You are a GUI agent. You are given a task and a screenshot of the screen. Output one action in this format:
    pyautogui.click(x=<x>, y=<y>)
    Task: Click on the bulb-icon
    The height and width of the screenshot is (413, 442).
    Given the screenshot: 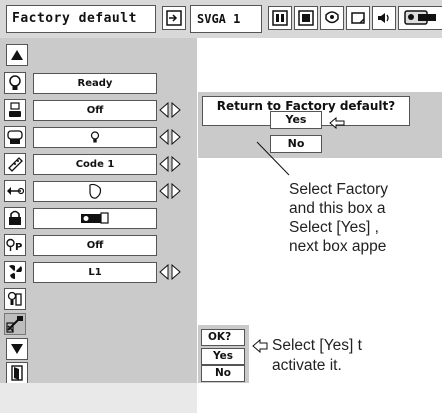 What is the action you would take?
    pyautogui.click(x=95, y=137)
    